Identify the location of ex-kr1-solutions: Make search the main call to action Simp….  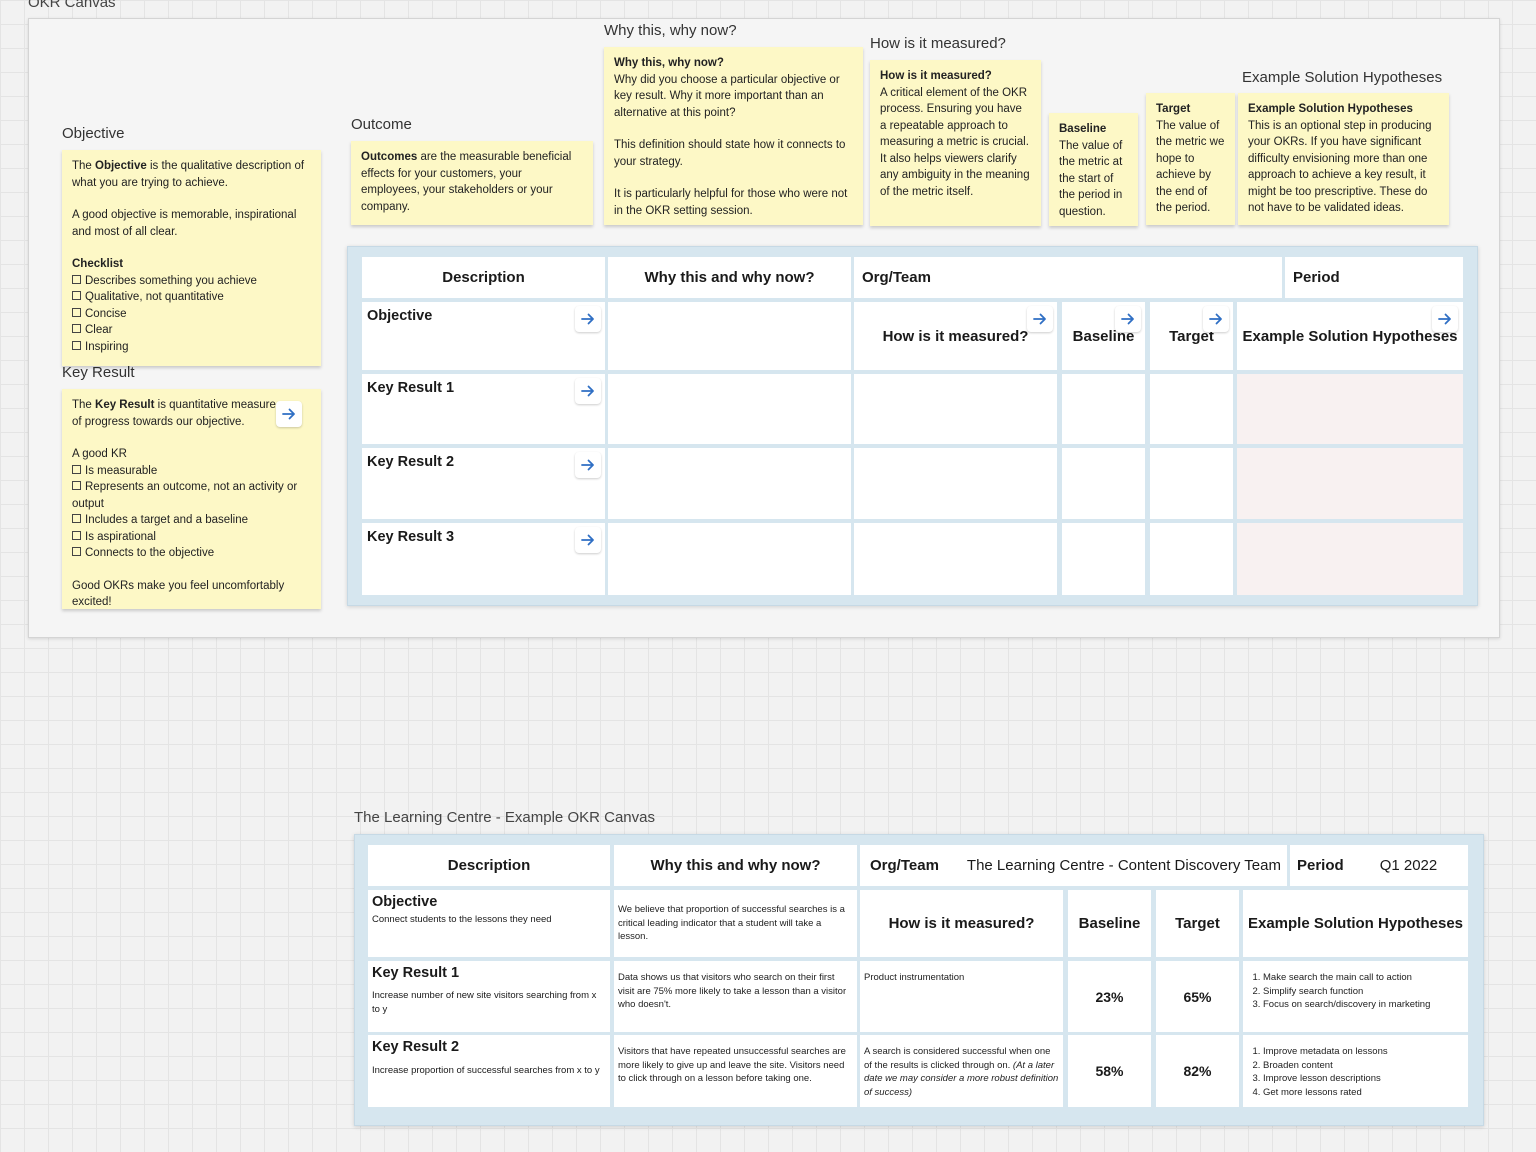
(1355, 996).